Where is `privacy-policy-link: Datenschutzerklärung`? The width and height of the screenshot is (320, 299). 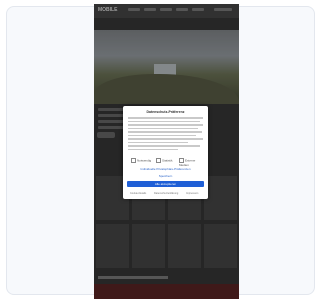 privacy-policy-link: Datenschutzerklärung is located at coordinates (166, 193).